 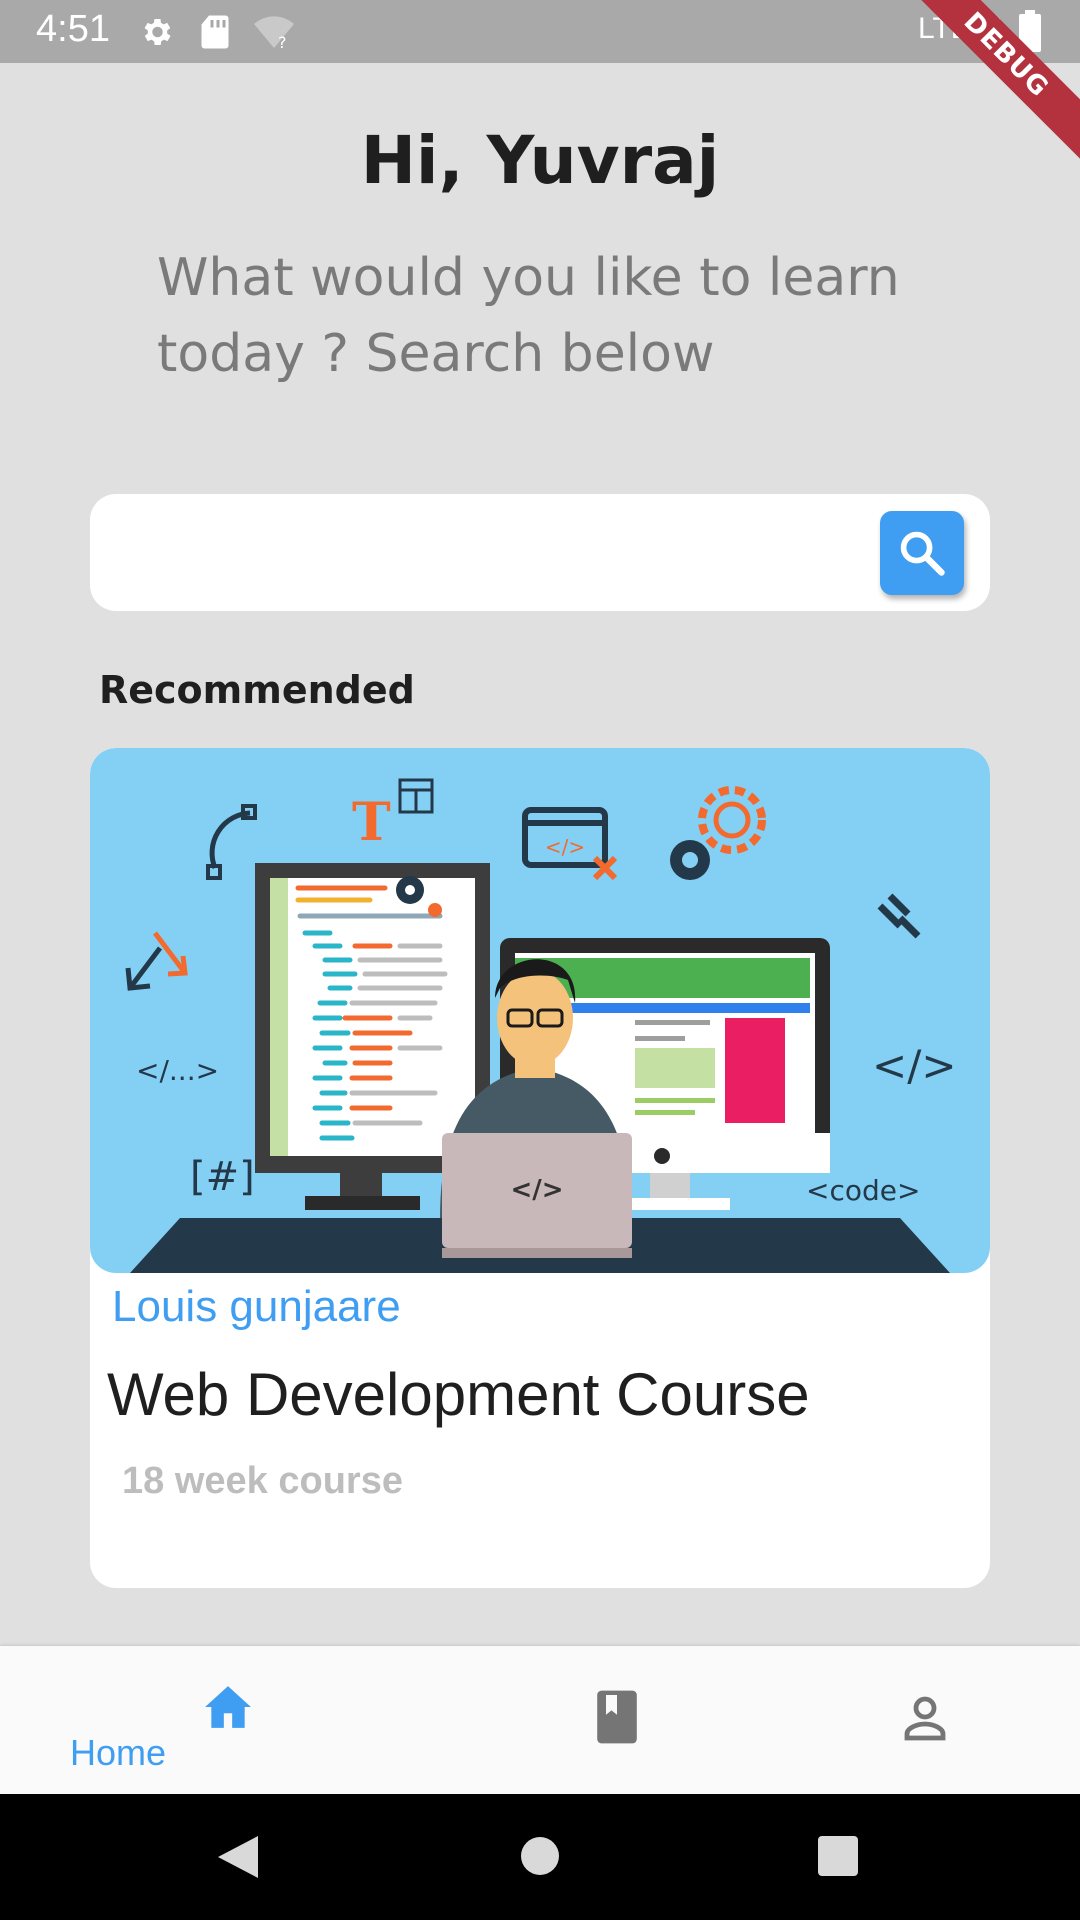 I want to click on search-input, so click(x=502, y=553).